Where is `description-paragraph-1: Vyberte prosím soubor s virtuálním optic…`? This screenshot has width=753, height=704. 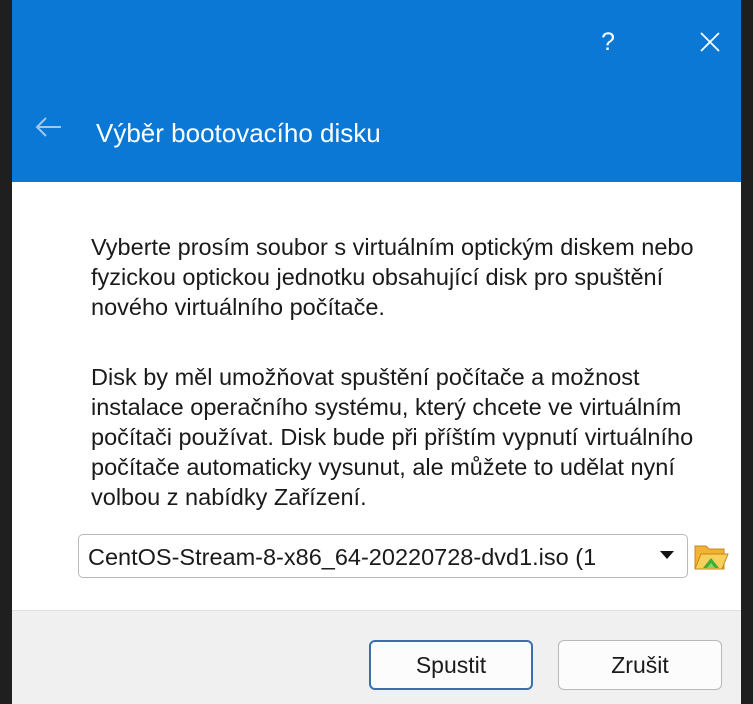 description-paragraph-1: Vyberte prosím soubor s virtuálním optic… is located at coordinates (392, 277).